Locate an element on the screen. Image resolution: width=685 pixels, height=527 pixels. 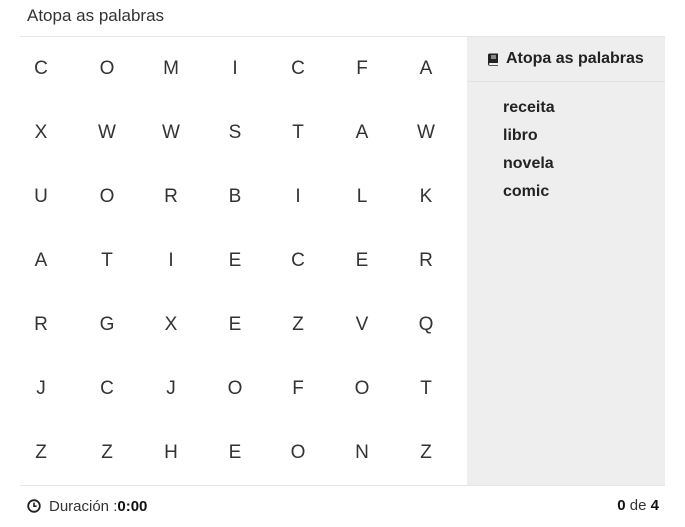
clock-icon is located at coordinates (34, 506).